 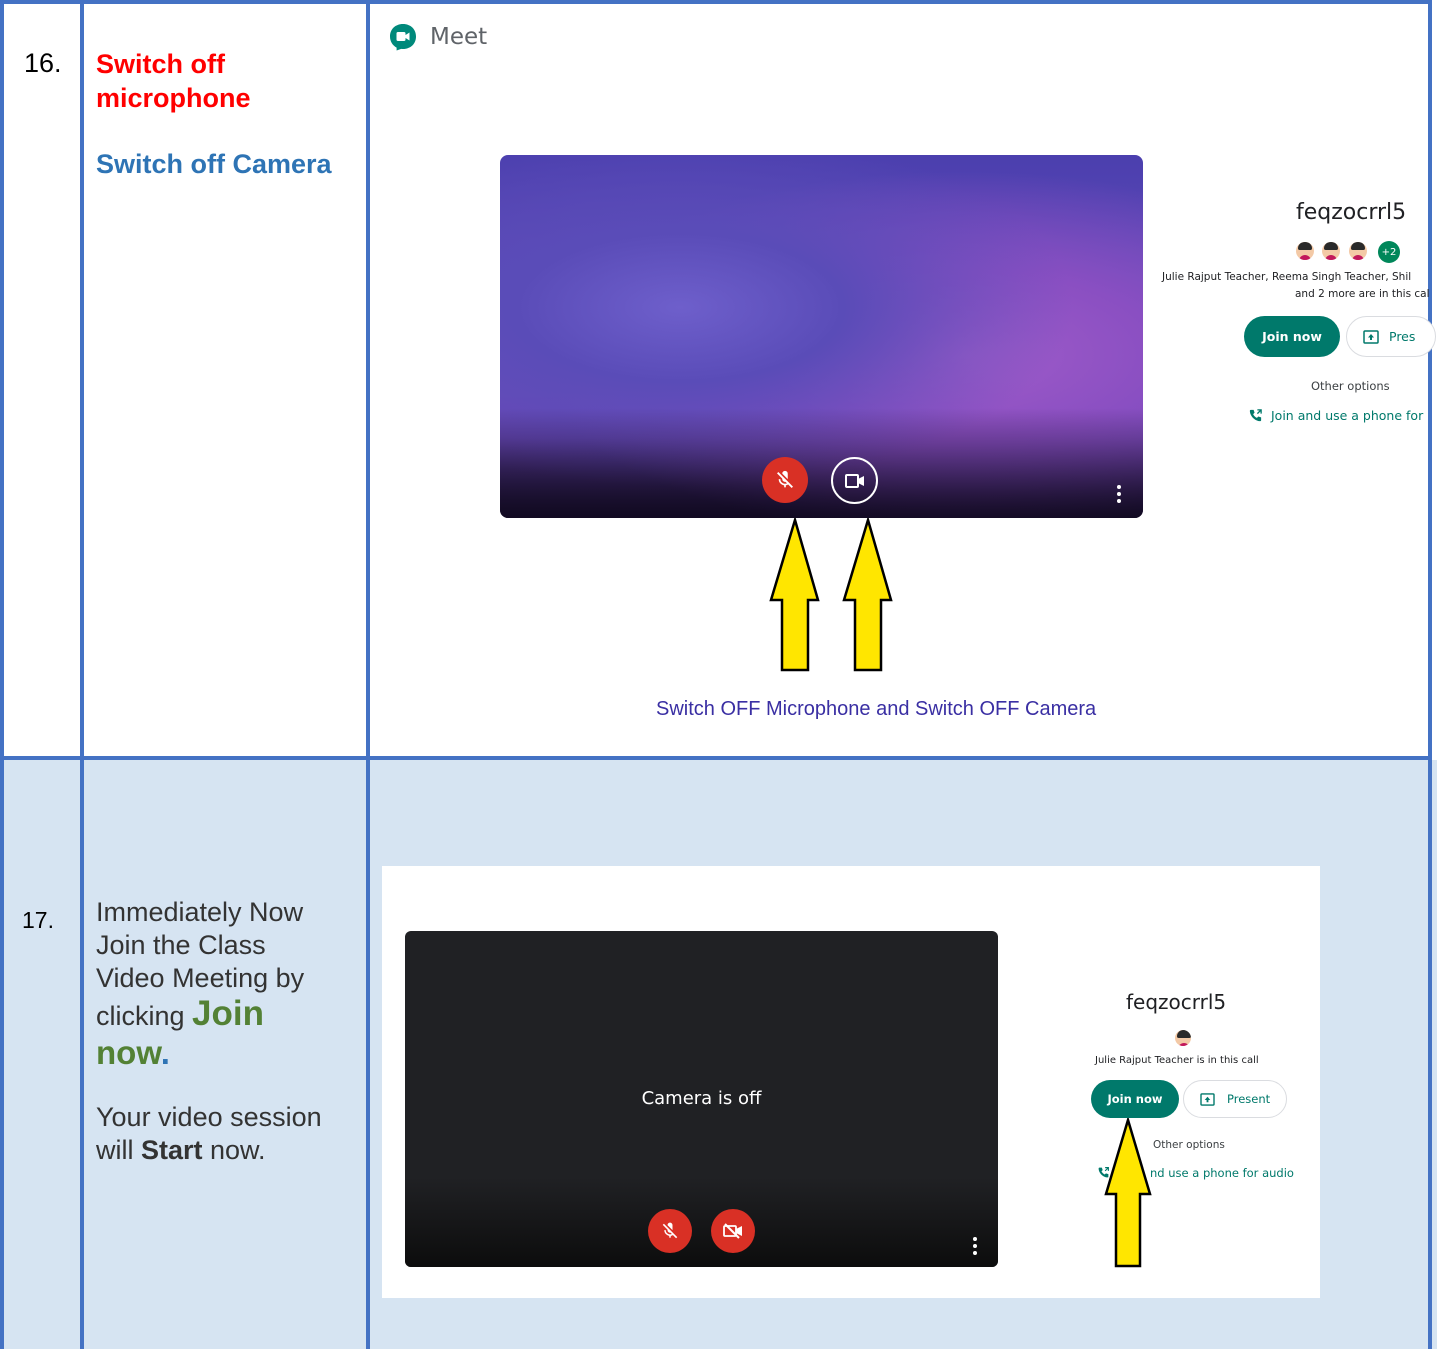 I want to click on step-17-now-word: now, so click(x=128, y=1052).